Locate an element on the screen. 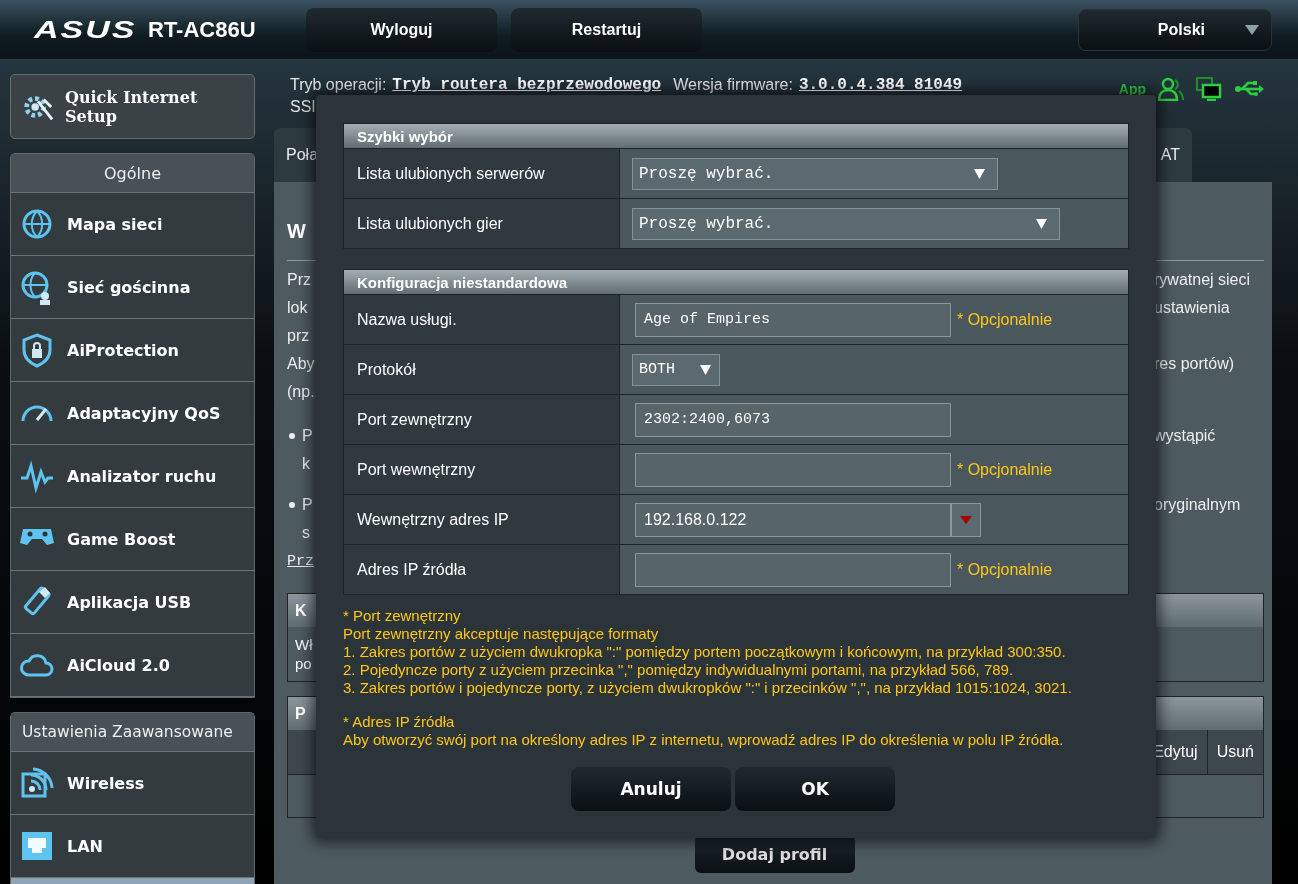 The height and width of the screenshot is (884, 1298). paragraph-text: k is located at coordinates (306, 464).